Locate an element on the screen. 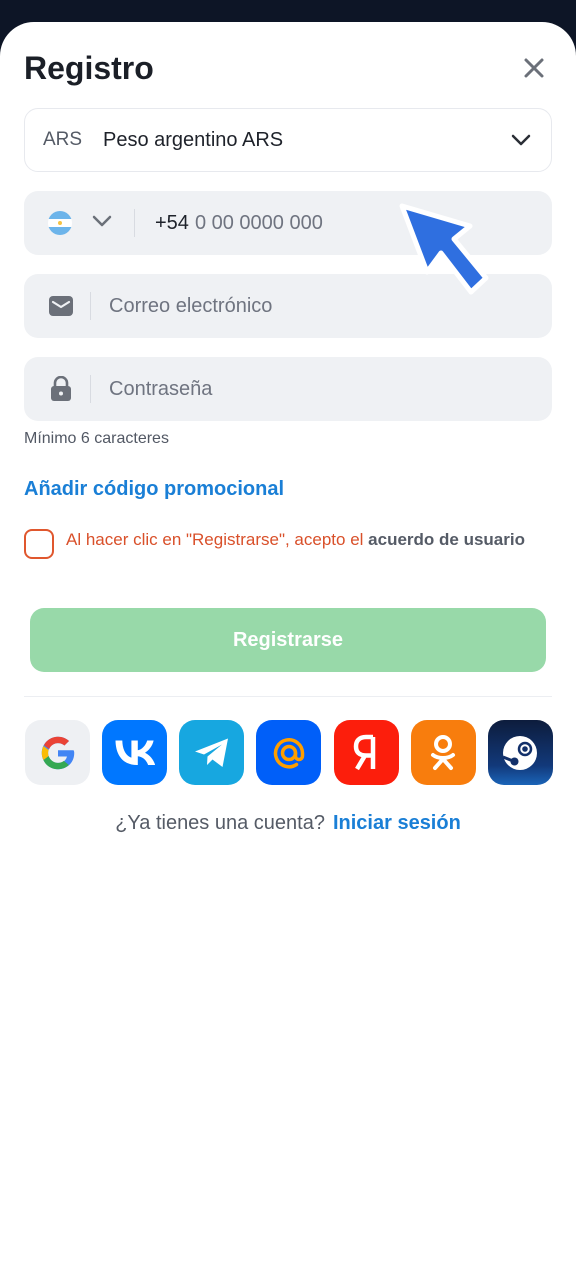 Image resolution: width=576 pixels, height=1280 pixels. argentina-flag-icon is located at coordinates (60, 223).